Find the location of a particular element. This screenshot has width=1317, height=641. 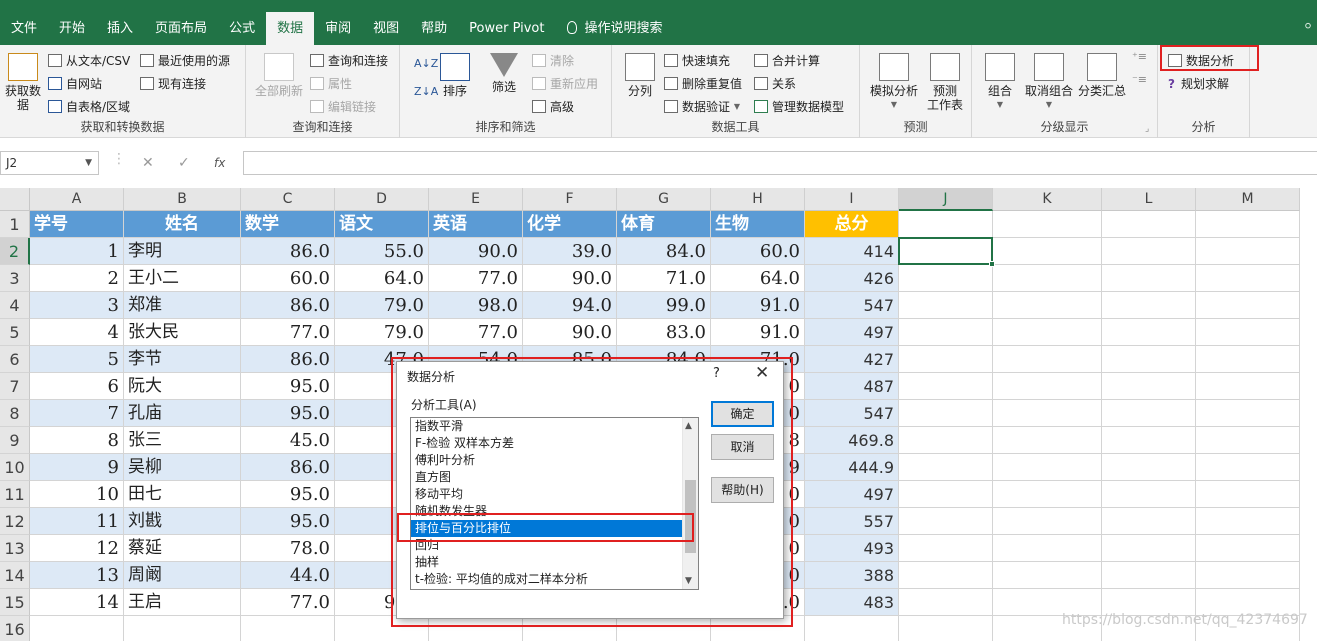

column-header-h: H is located at coordinates (758, 199).